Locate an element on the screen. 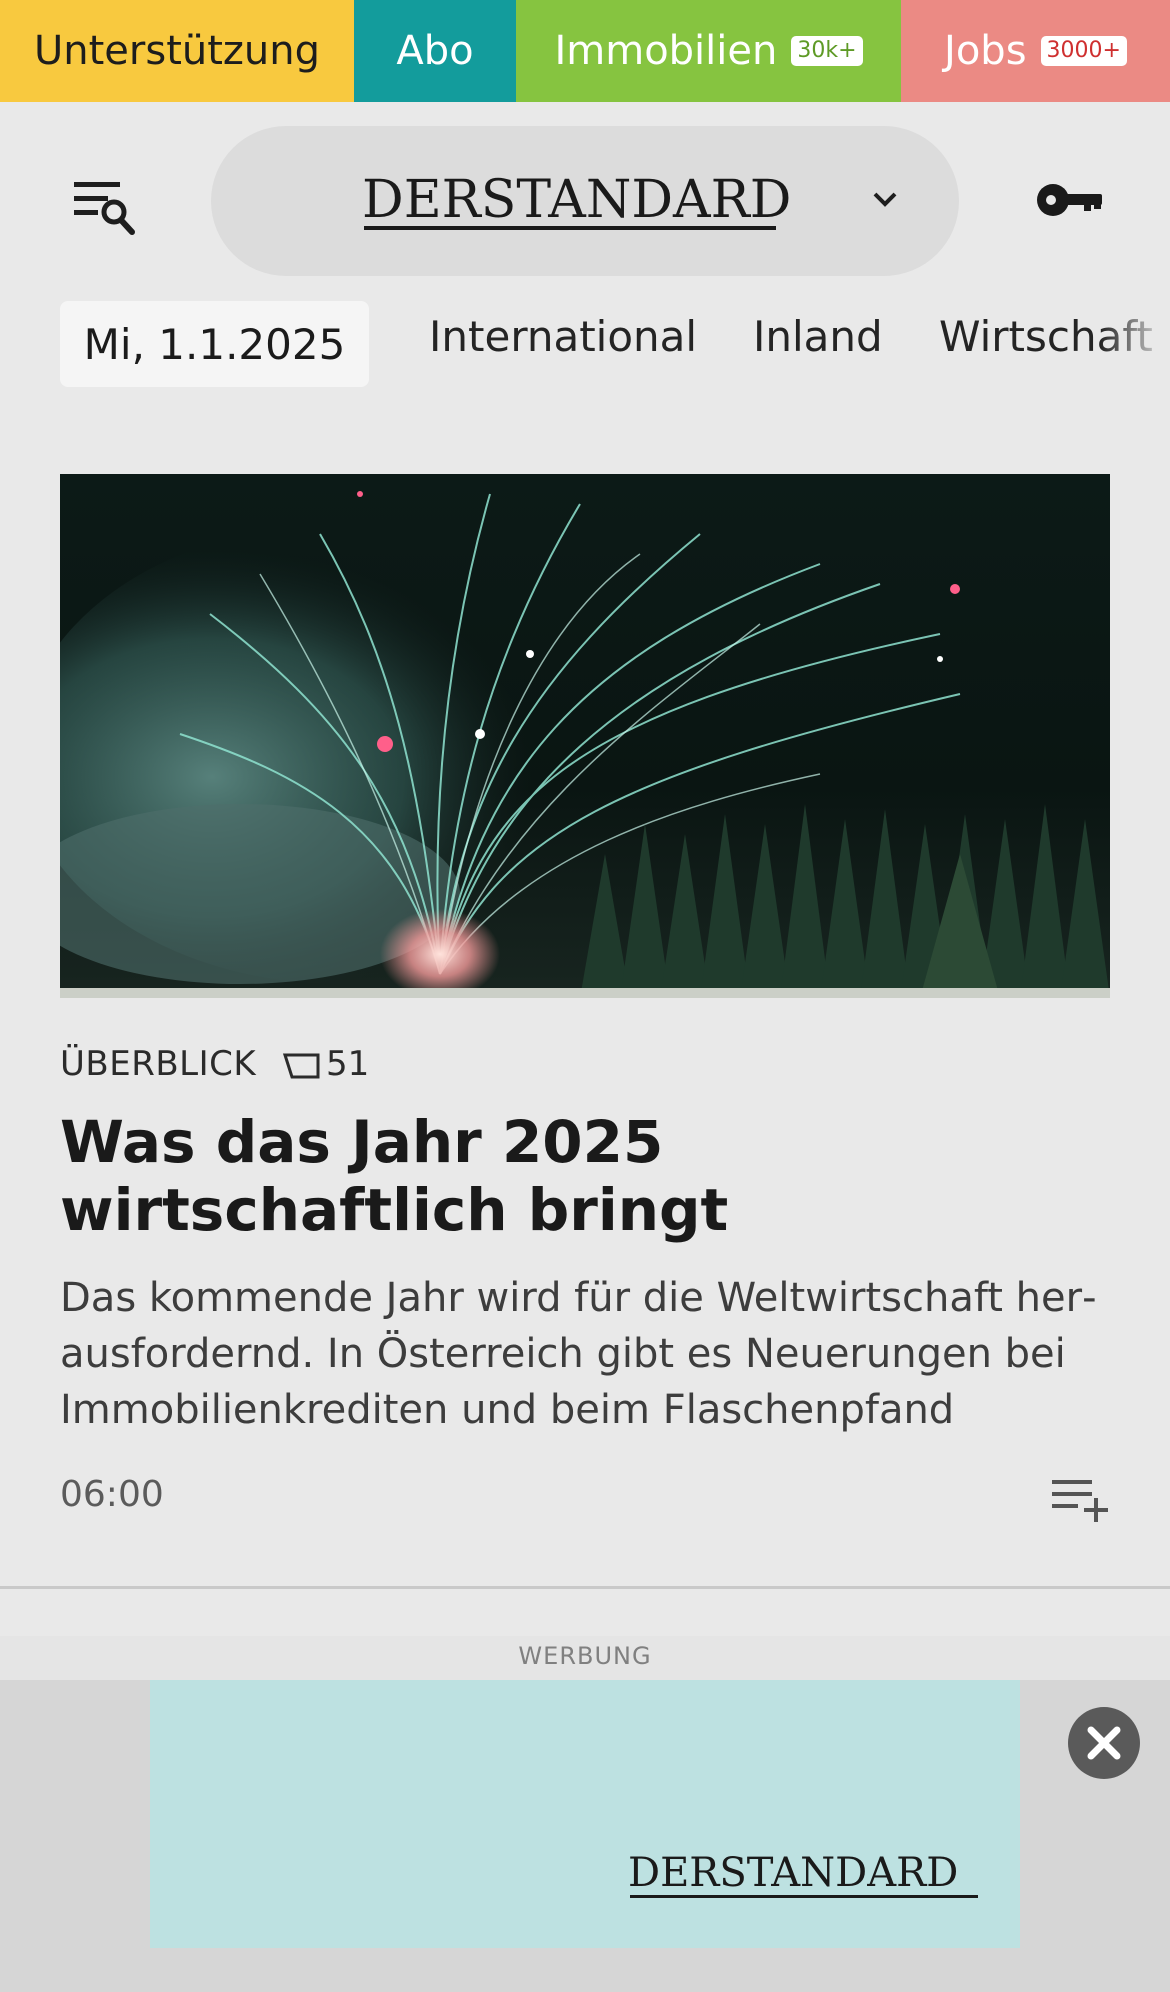 This screenshot has width=1170, height=1992. ad-label: WERBUNG is located at coordinates (585, 1656).